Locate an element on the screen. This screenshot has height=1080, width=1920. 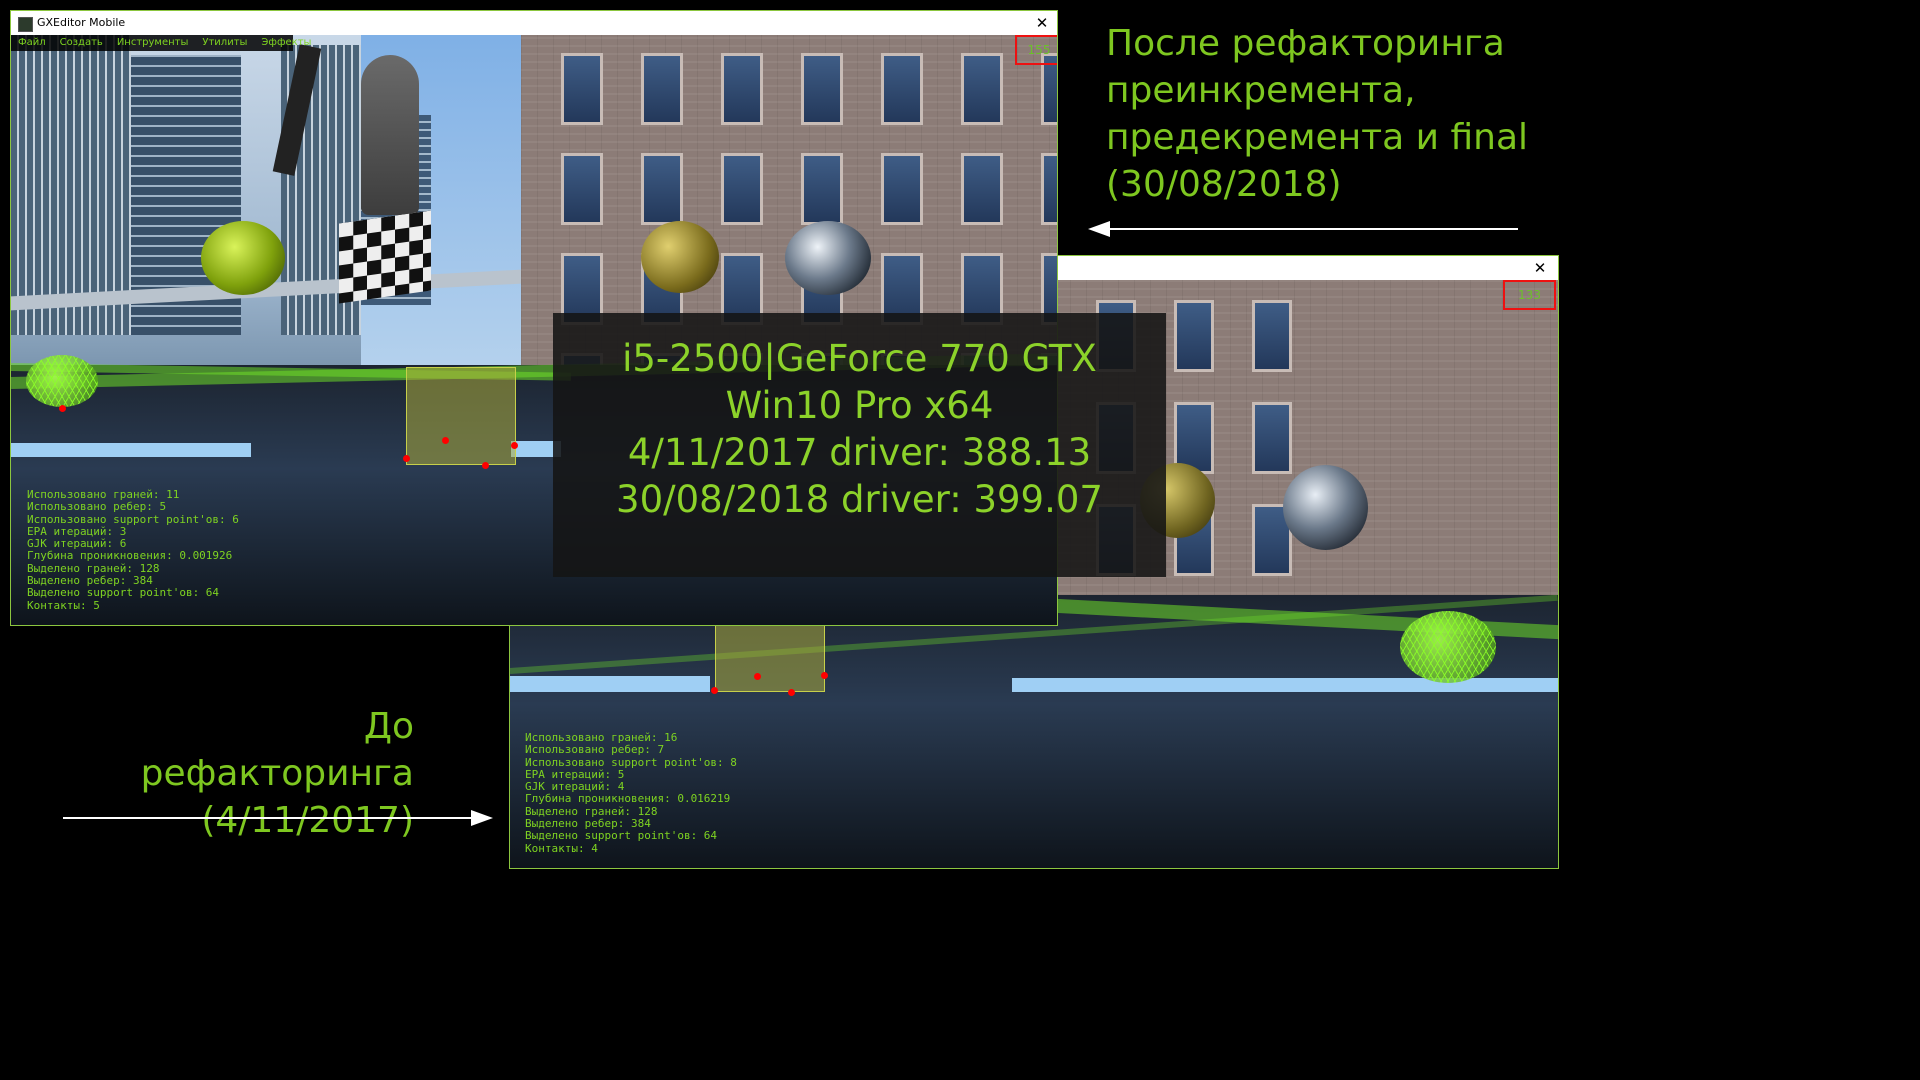
arrow-right-head is located at coordinates (482, 818).